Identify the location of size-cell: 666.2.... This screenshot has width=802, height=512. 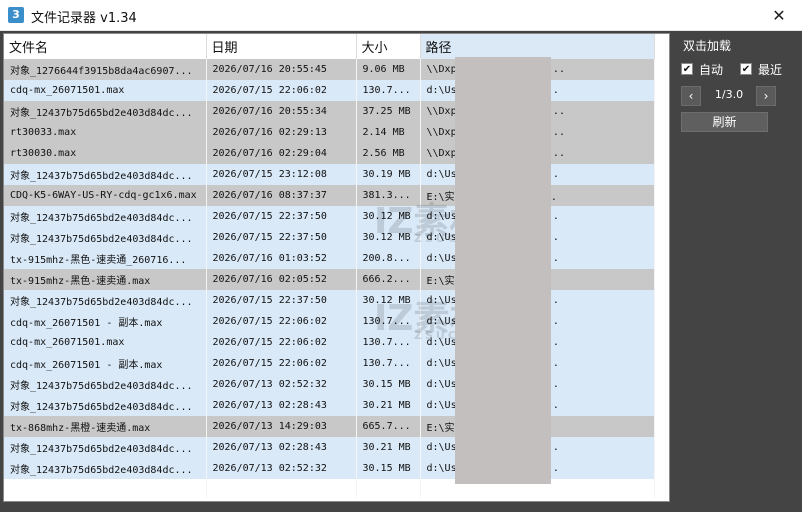
(388, 279).